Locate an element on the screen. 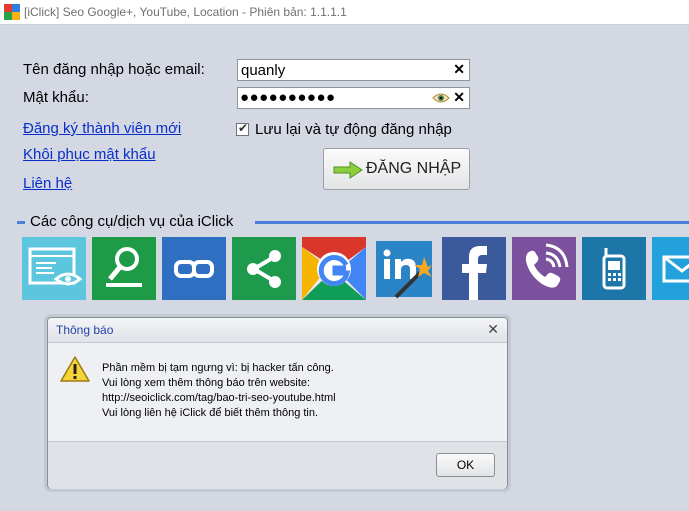 The height and width of the screenshot is (511, 689). password-label: Mật khẩu: is located at coordinates (56, 97).